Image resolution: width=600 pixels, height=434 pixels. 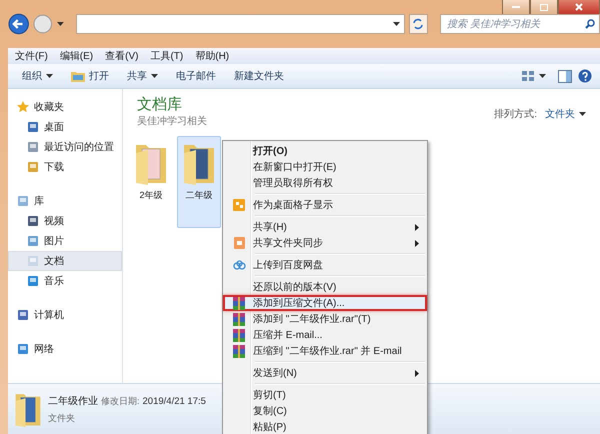 I want to click on folder-icon, so click(x=78, y=76).